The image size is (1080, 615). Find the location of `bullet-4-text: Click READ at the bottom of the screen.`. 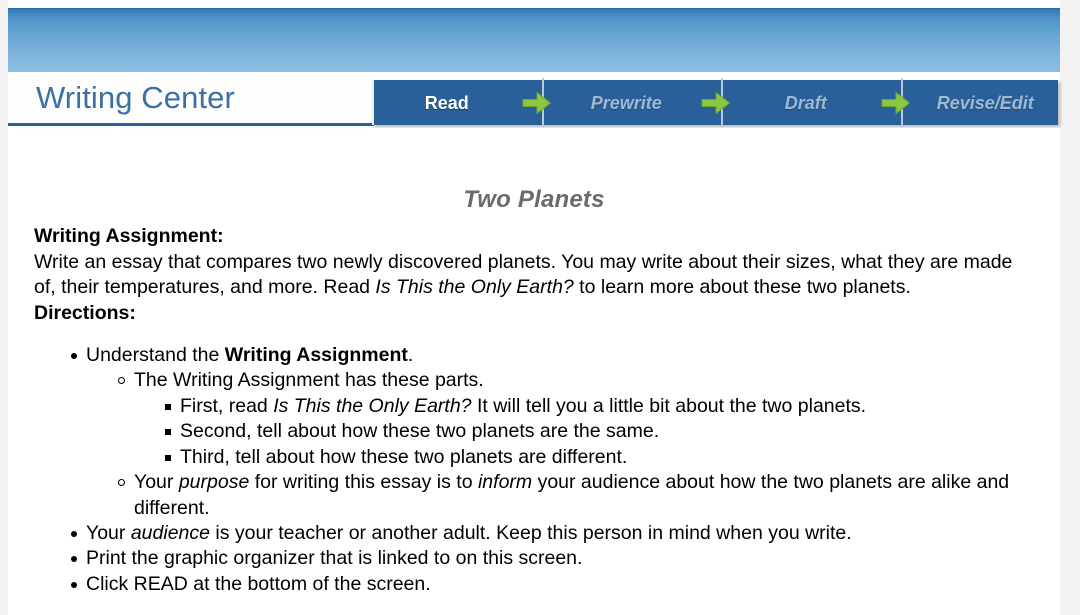

bullet-4-text: Click READ at the bottom of the screen. is located at coordinates (258, 583).